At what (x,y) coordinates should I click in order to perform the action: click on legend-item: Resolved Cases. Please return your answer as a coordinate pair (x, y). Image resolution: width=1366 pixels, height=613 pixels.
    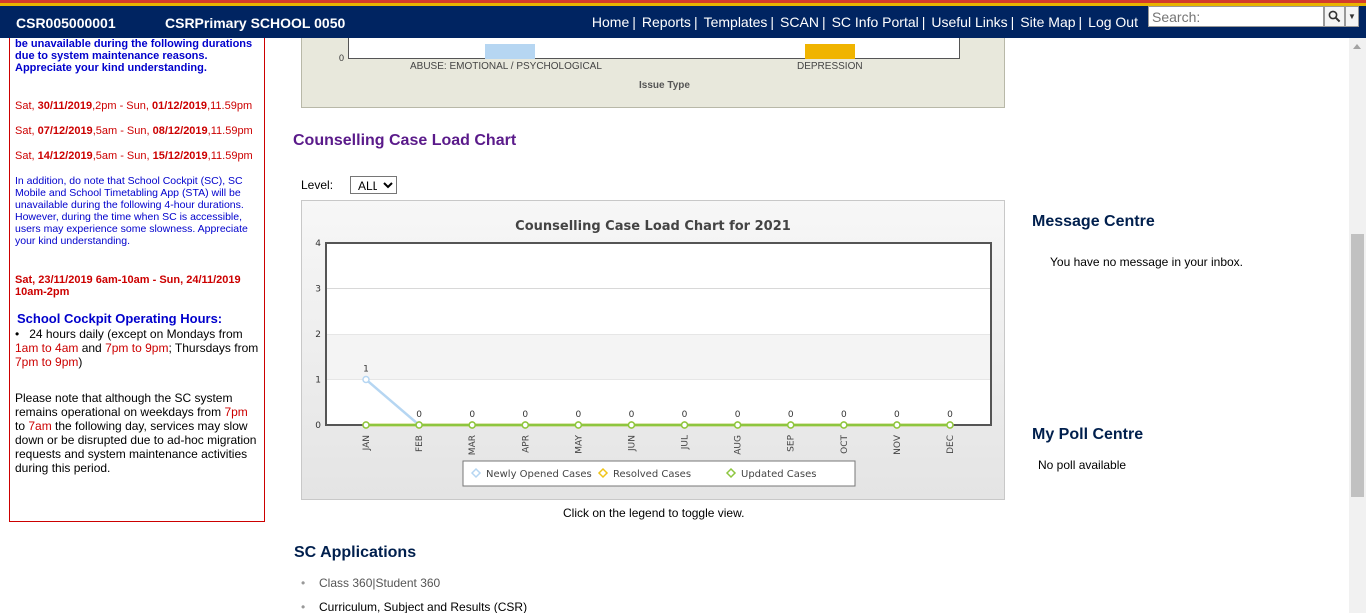
    Looking at the image, I should click on (652, 474).